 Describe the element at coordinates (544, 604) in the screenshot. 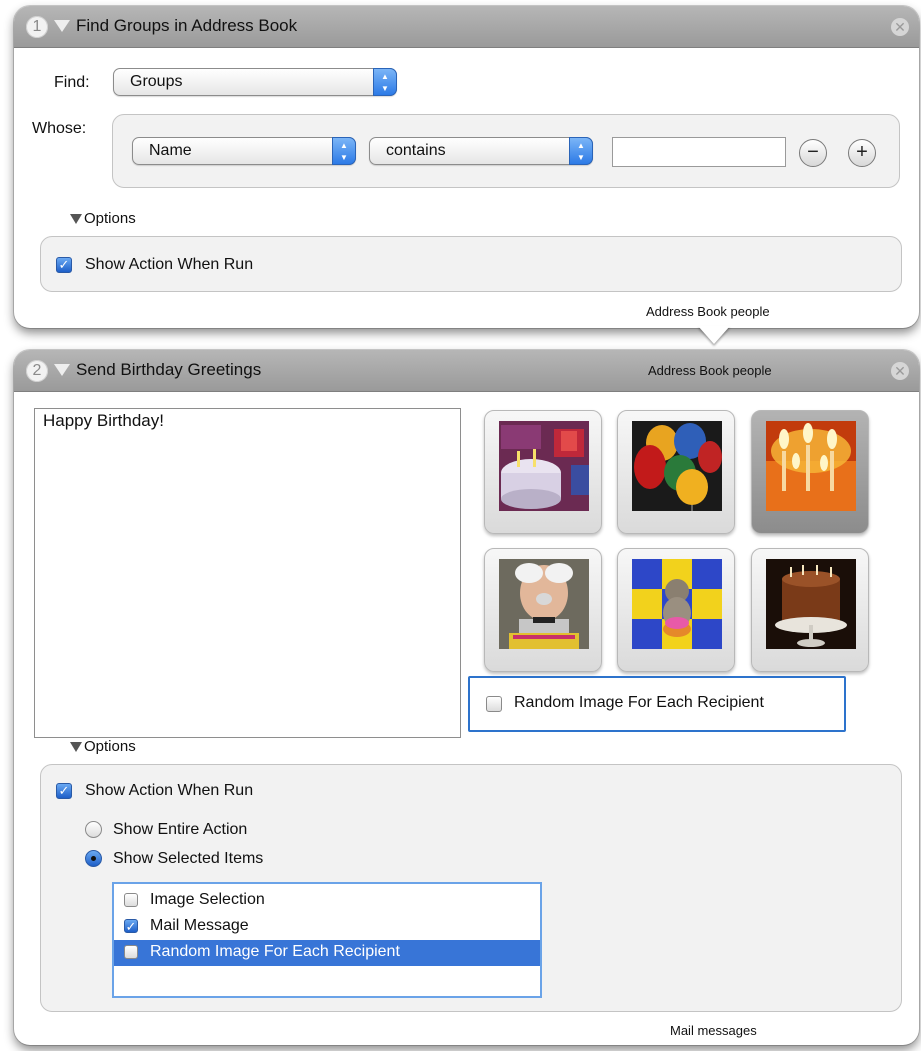

I see `old-man-with-cake-icon` at that location.